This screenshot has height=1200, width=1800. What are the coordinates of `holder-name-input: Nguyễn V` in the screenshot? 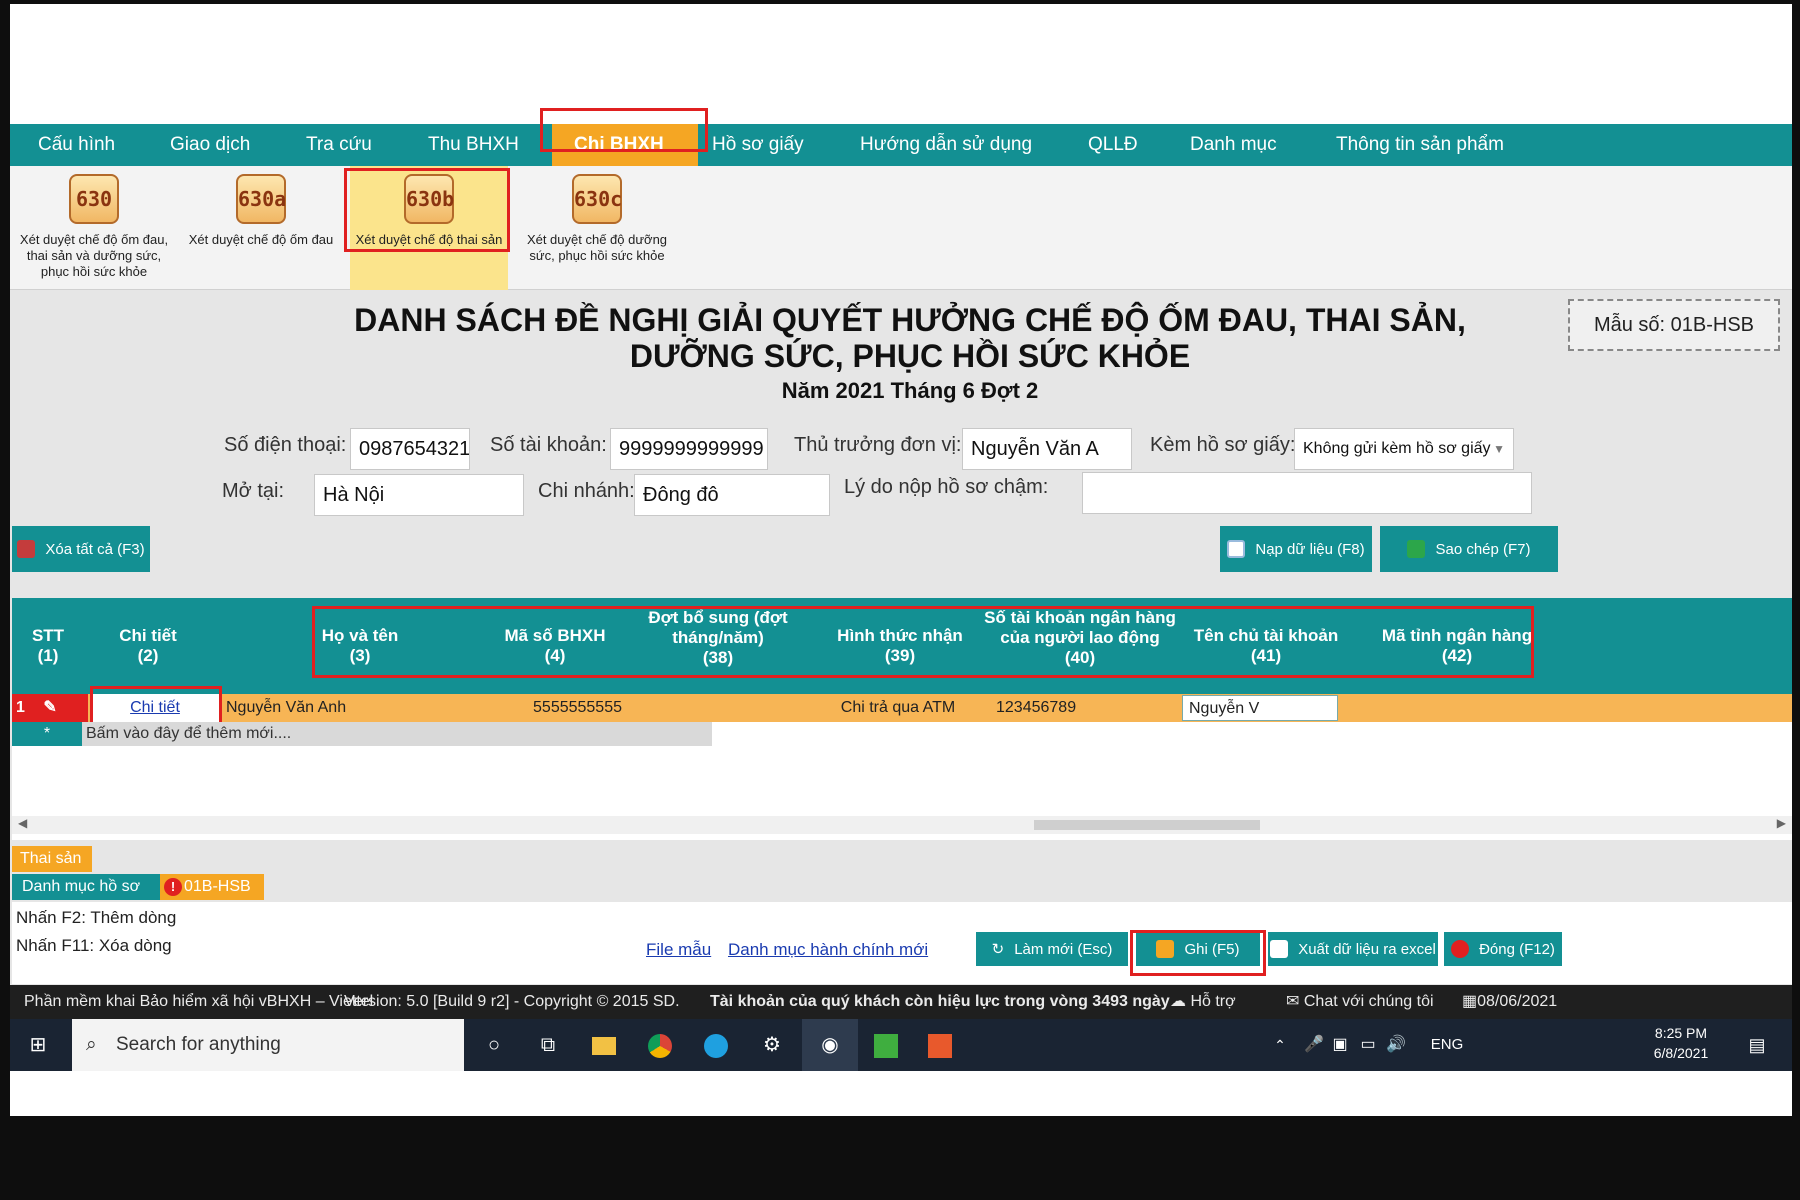 It's located at (1260, 708).